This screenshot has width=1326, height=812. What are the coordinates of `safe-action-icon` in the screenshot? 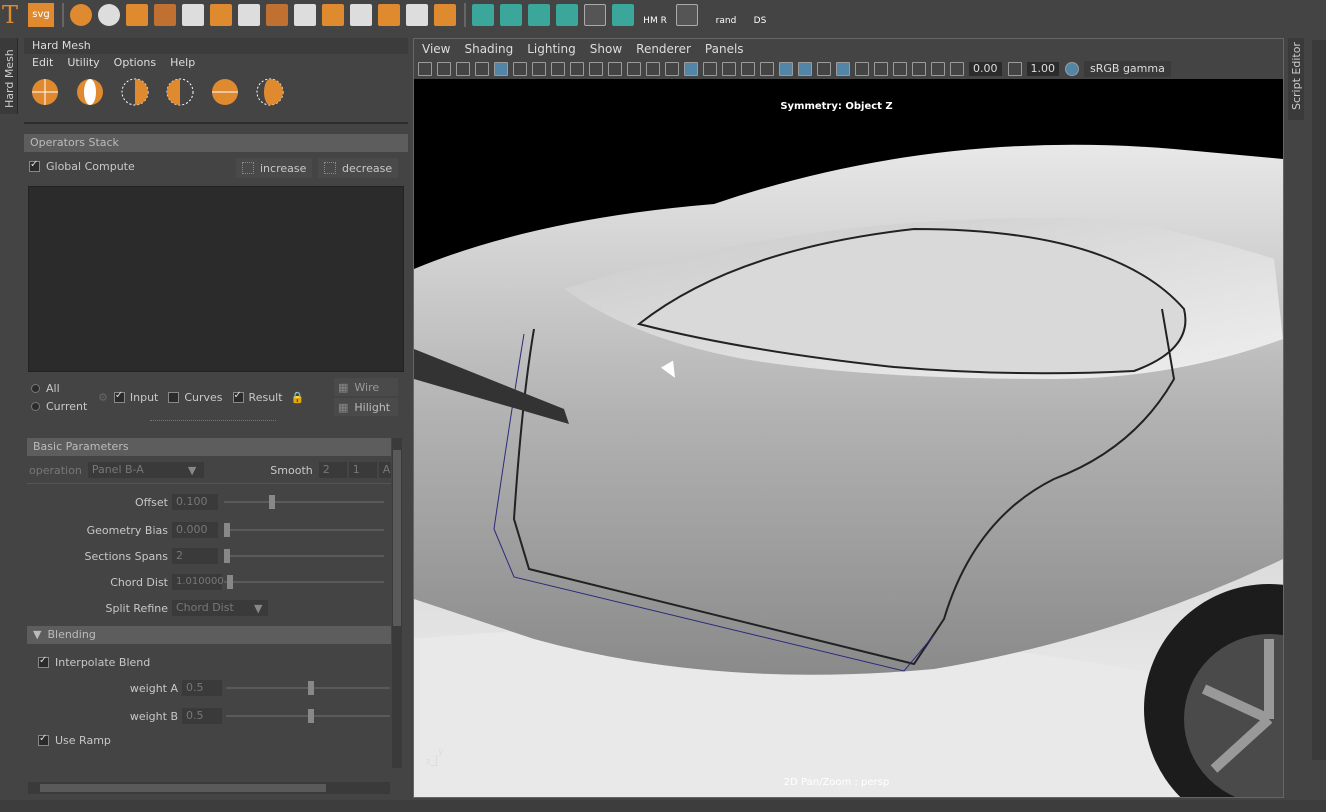 It's located at (634, 69).